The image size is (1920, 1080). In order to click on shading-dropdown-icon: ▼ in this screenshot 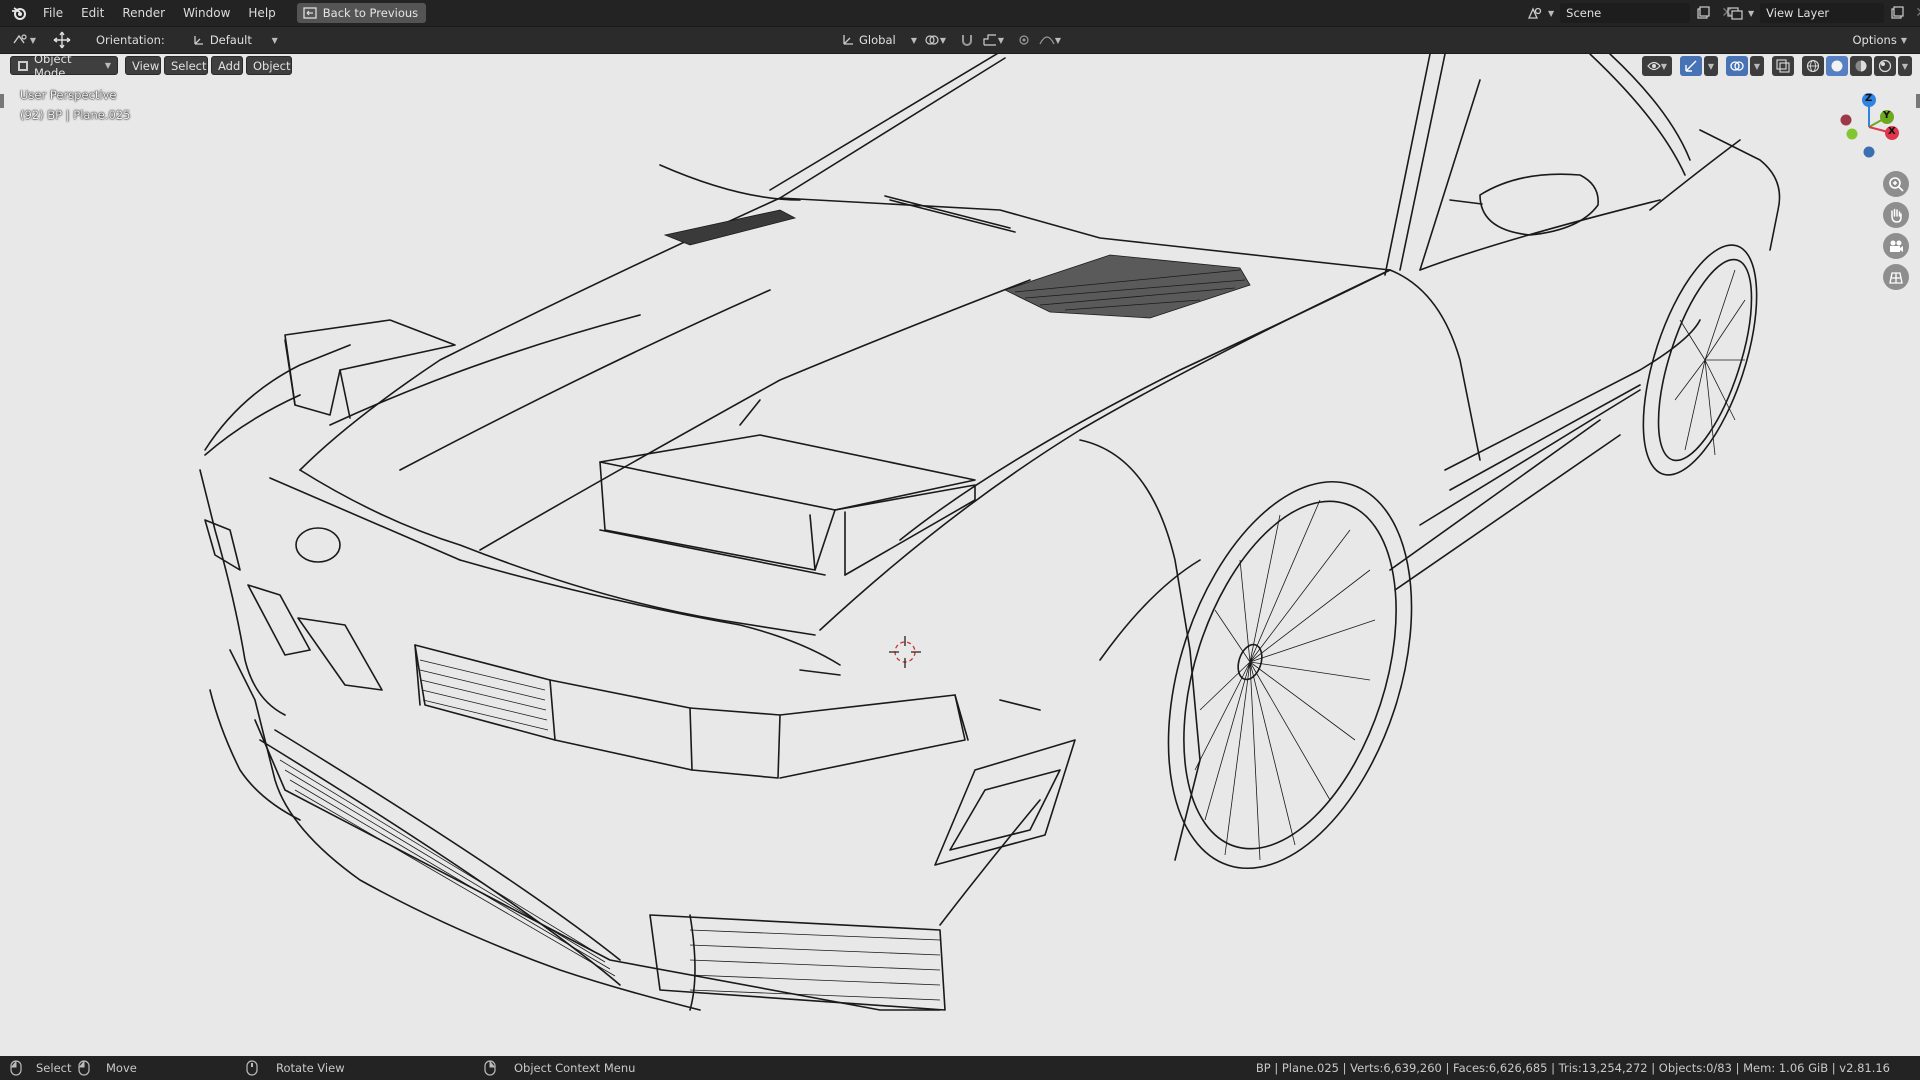, I will do `click(1905, 66)`.